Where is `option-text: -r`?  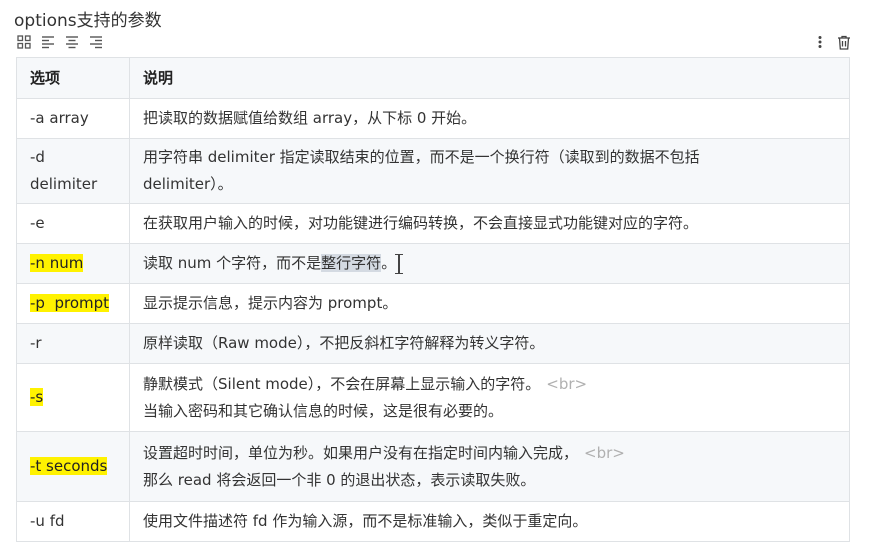 option-text: -r is located at coordinates (36, 343).